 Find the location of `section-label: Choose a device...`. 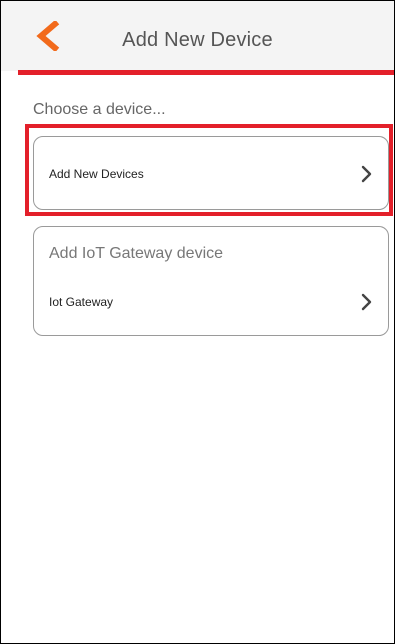

section-label: Choose a device... is located at coordinates (99, 109).